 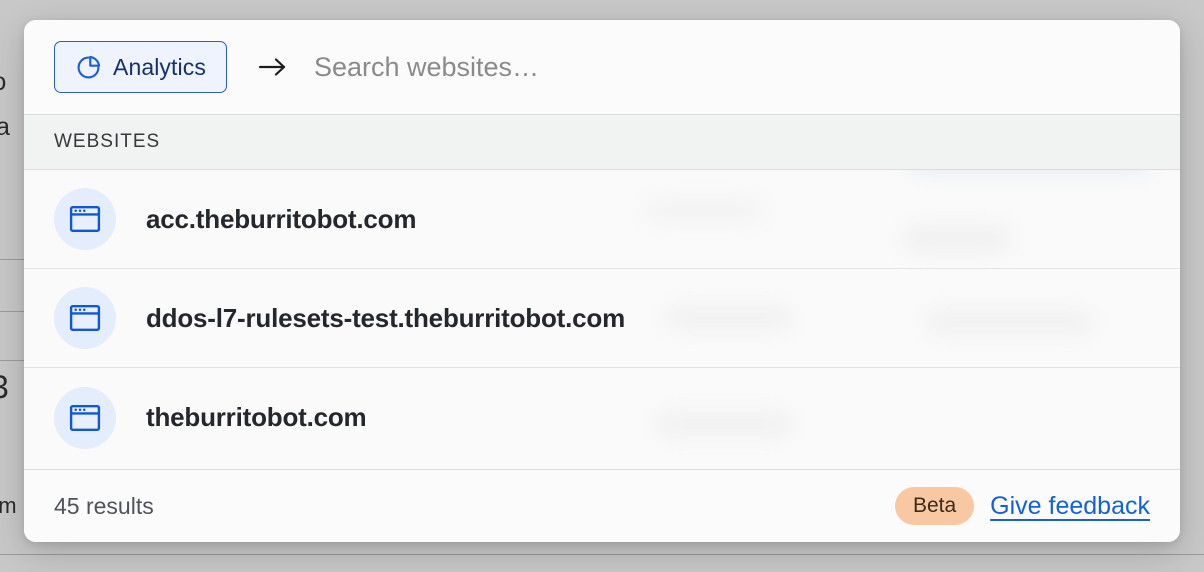 What do you see at coordinates (4, 387) in the screenshot?
I see `backdrop-text-fragment: 3` at bounding box center [4, 387].